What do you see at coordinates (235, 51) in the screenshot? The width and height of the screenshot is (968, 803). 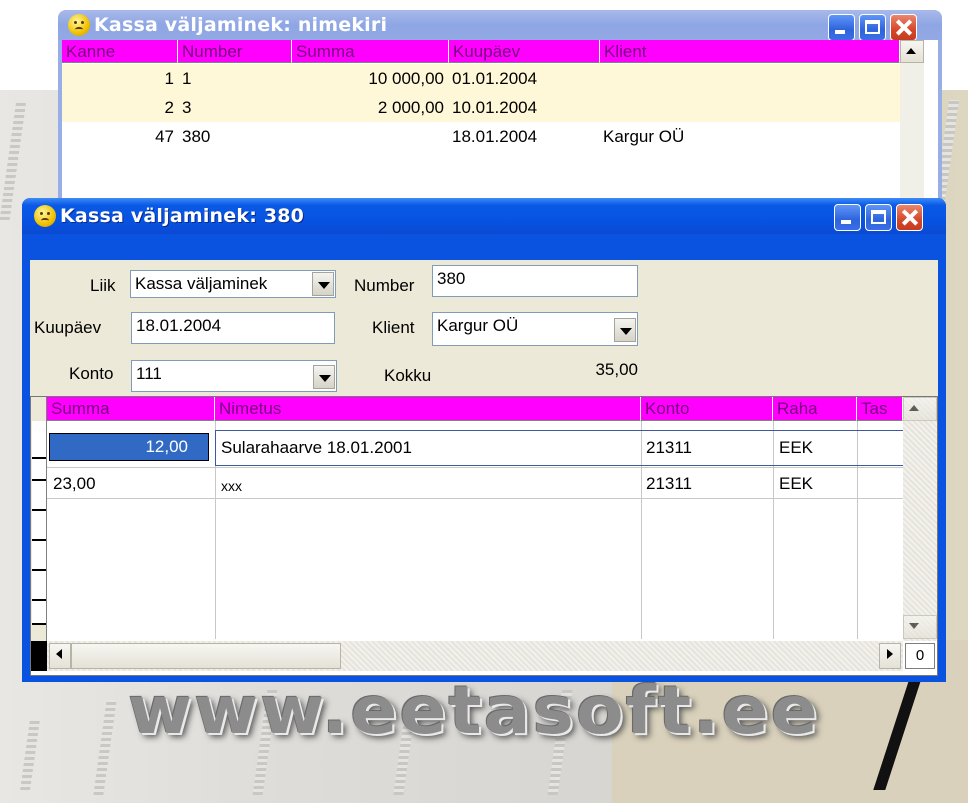 I see `column-header-number: Number` at bounding box center [235, 51].